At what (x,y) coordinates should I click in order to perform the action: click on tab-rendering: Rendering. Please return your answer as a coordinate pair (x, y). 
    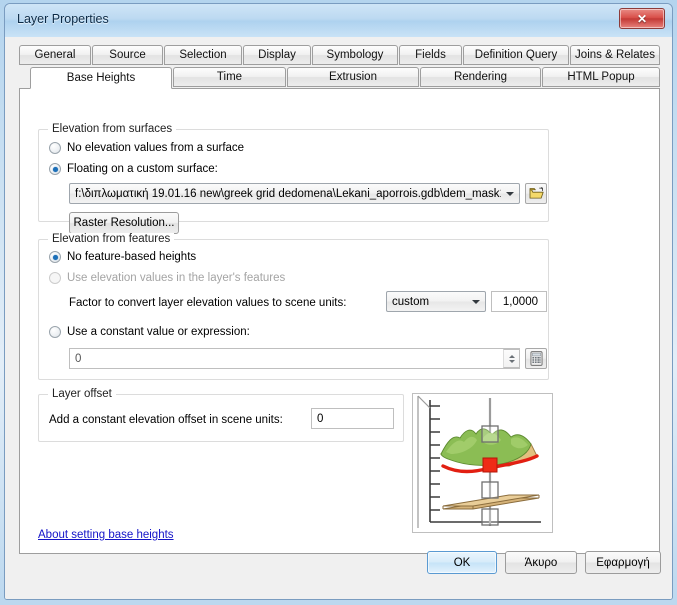
    Looking at the image, I should click on (480, 77).